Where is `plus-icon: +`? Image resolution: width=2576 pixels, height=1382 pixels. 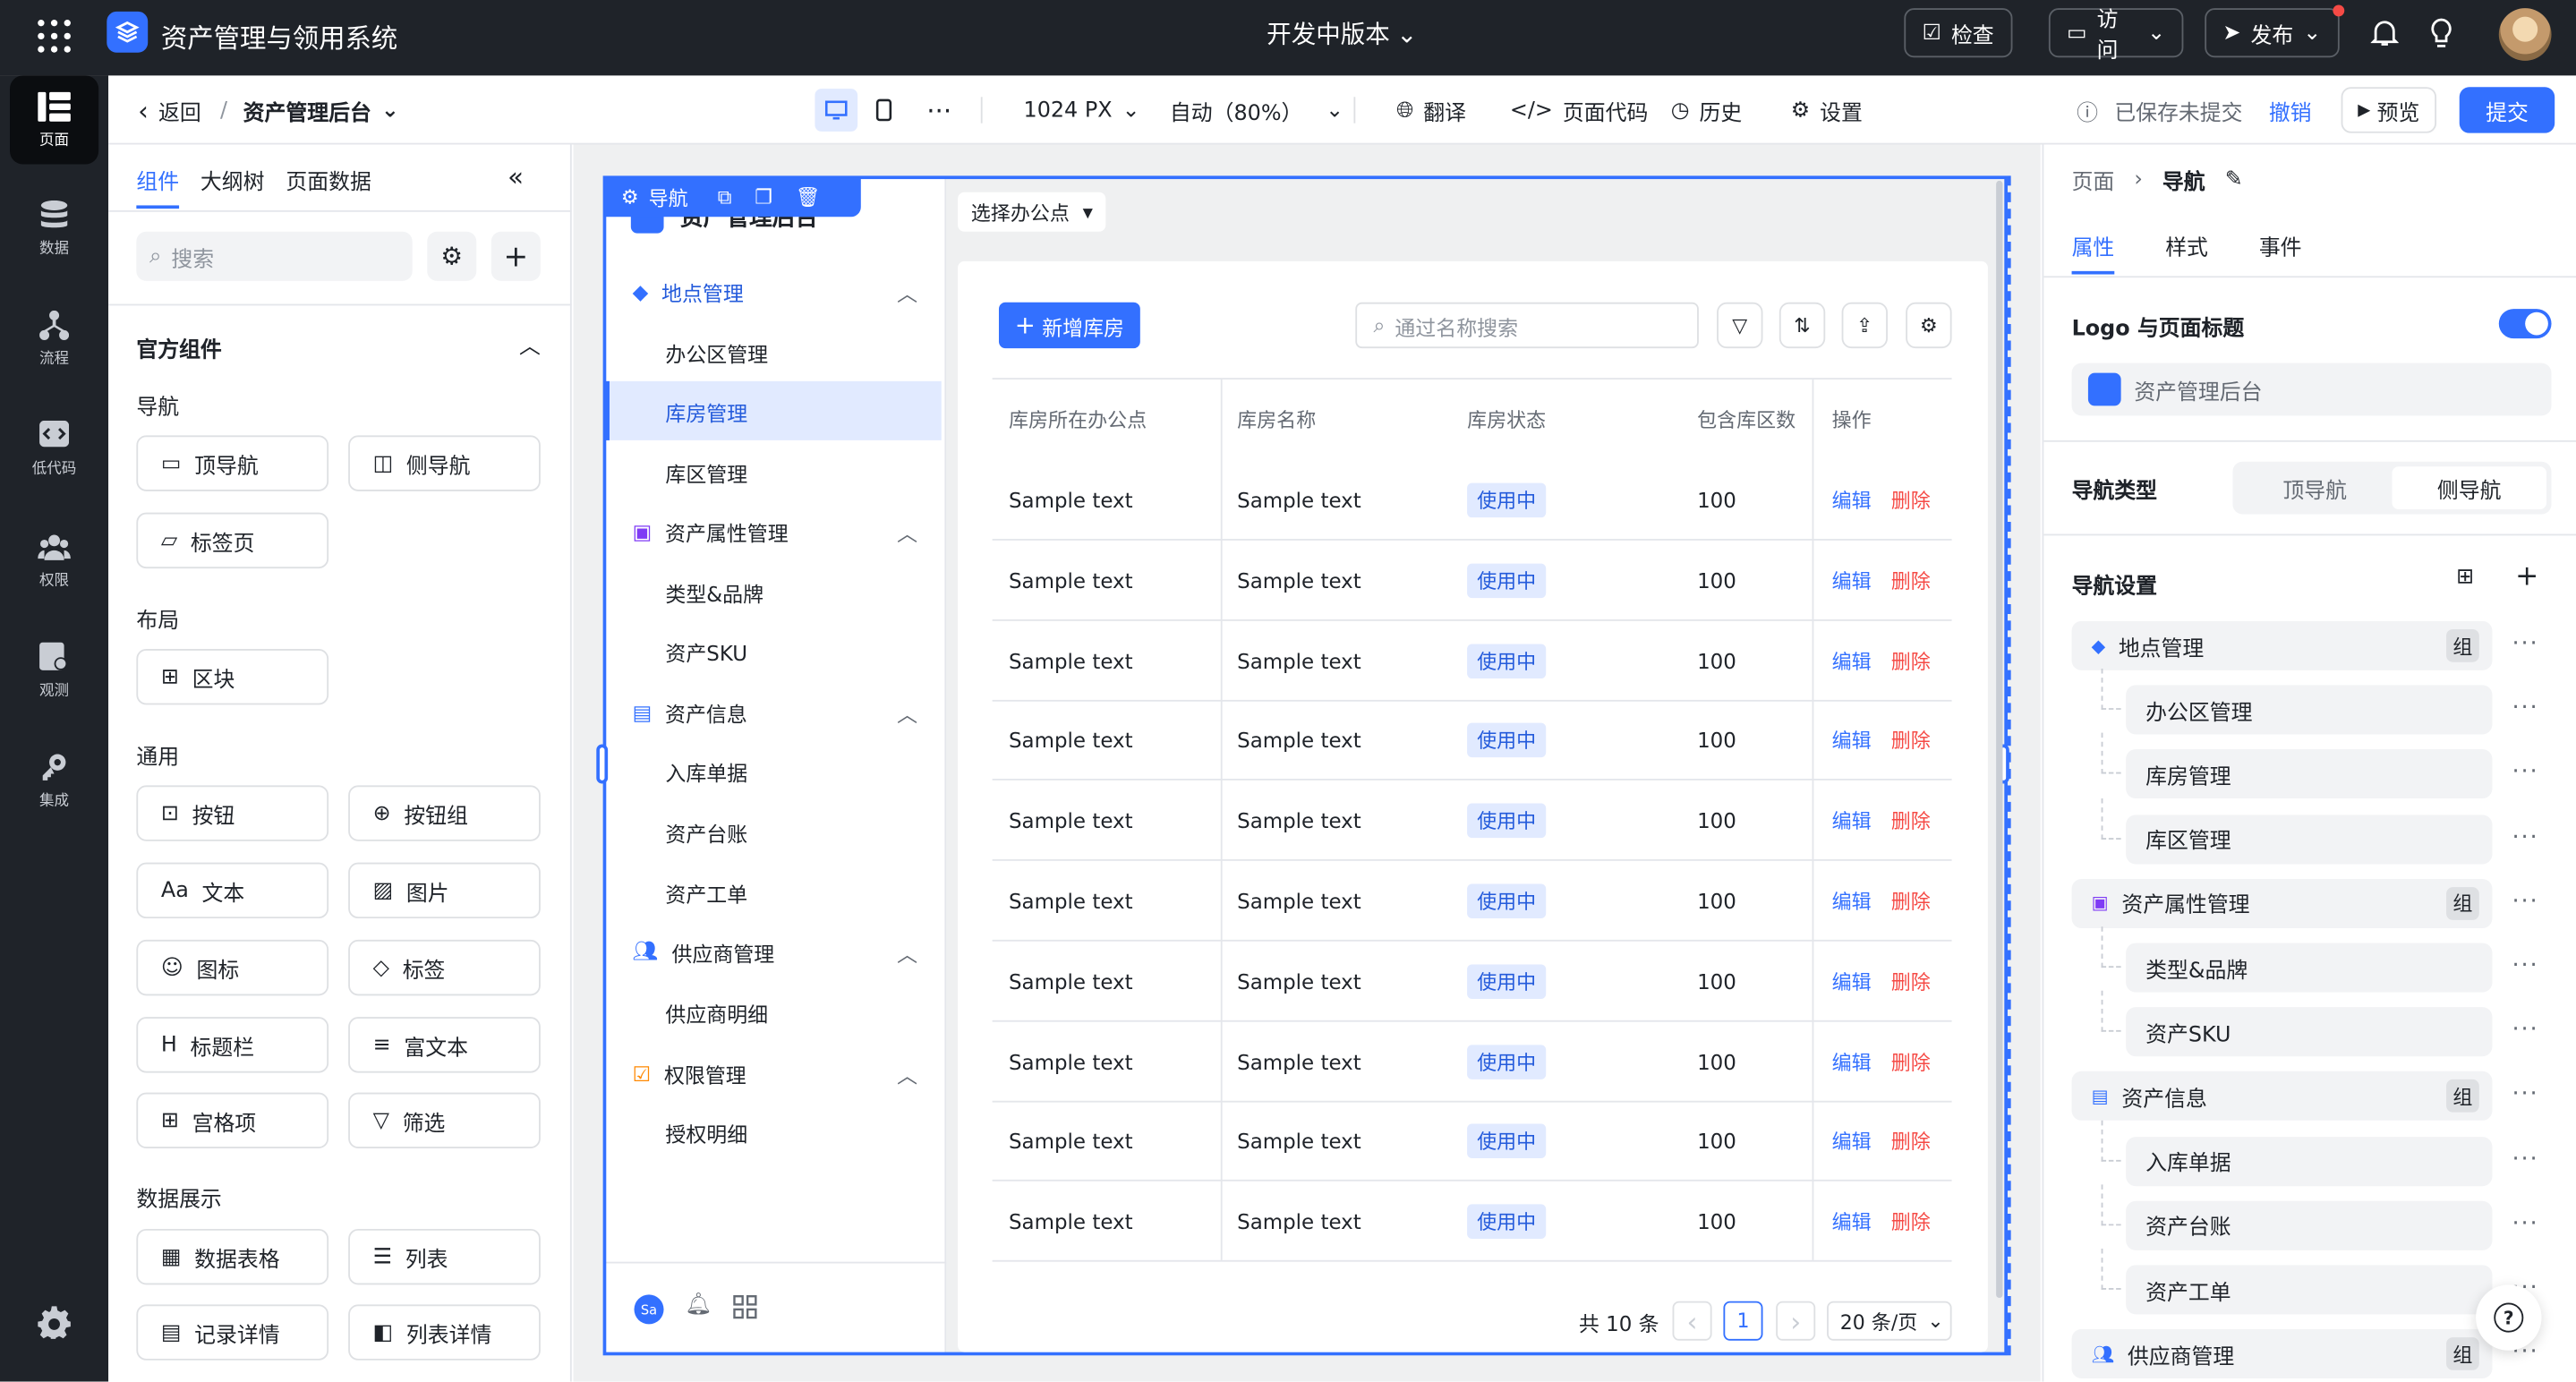 plus-icon: + is located at coordinates (2526, 576).